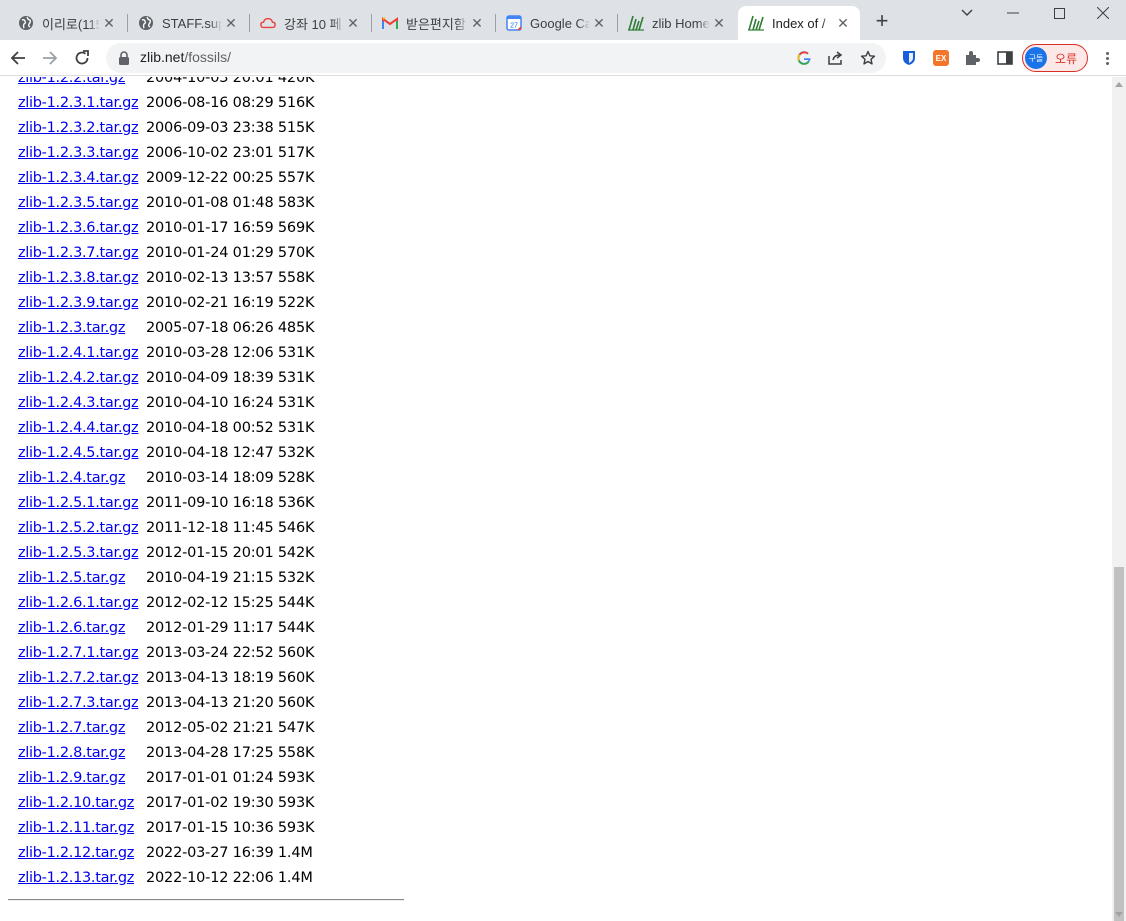 Image resolution: width=1126 pixels, height=921 pixels. I want to click on file-link: zlib-1.2.3.9.tar.gz, so click(82, 303).